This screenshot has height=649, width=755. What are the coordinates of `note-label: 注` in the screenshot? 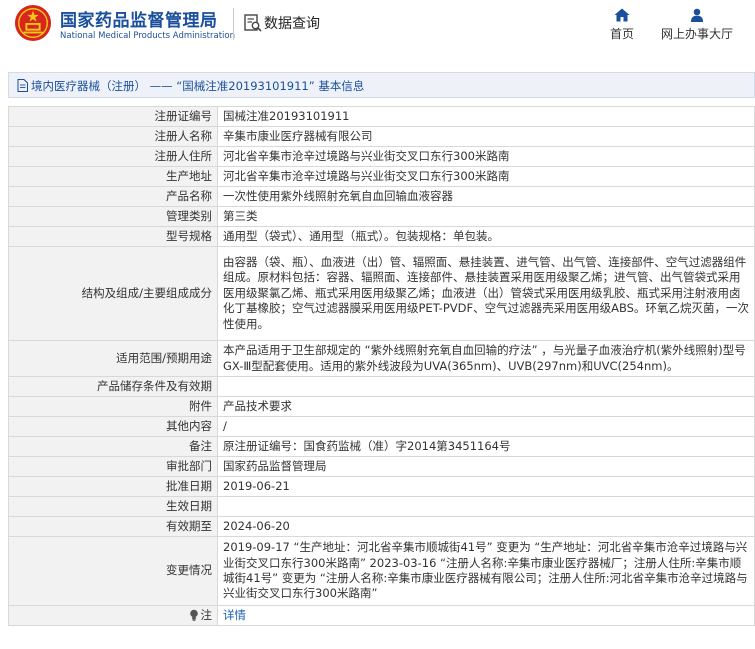 It's located at (206, 614).